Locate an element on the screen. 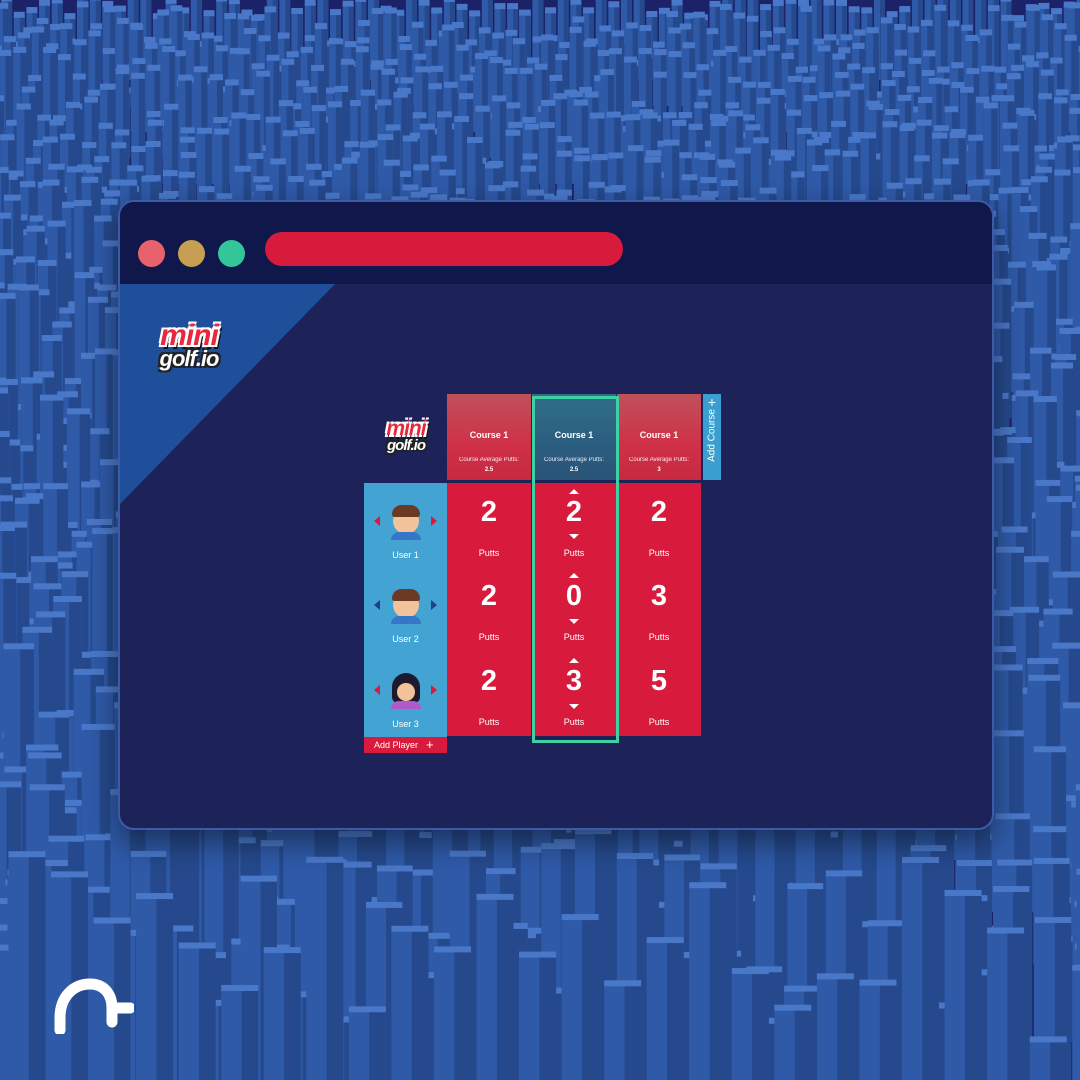 The width and height of the screenshot is (1080, 1080). selected-course-outline is located at coordinates (575, 569).